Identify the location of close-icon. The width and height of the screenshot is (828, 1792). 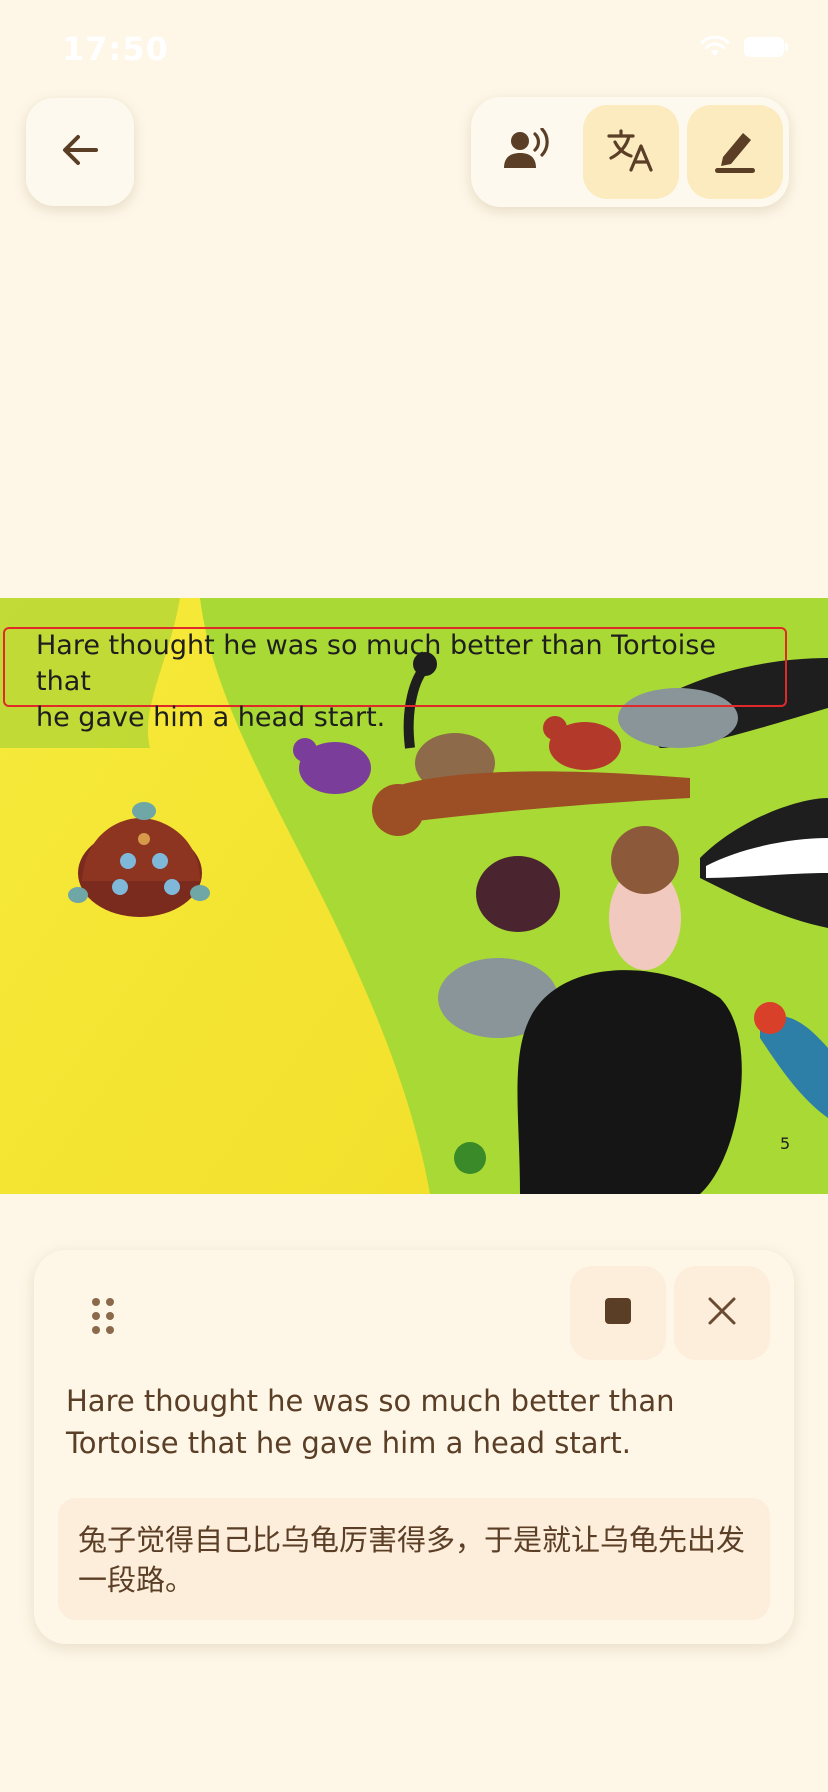
(722, 1313).